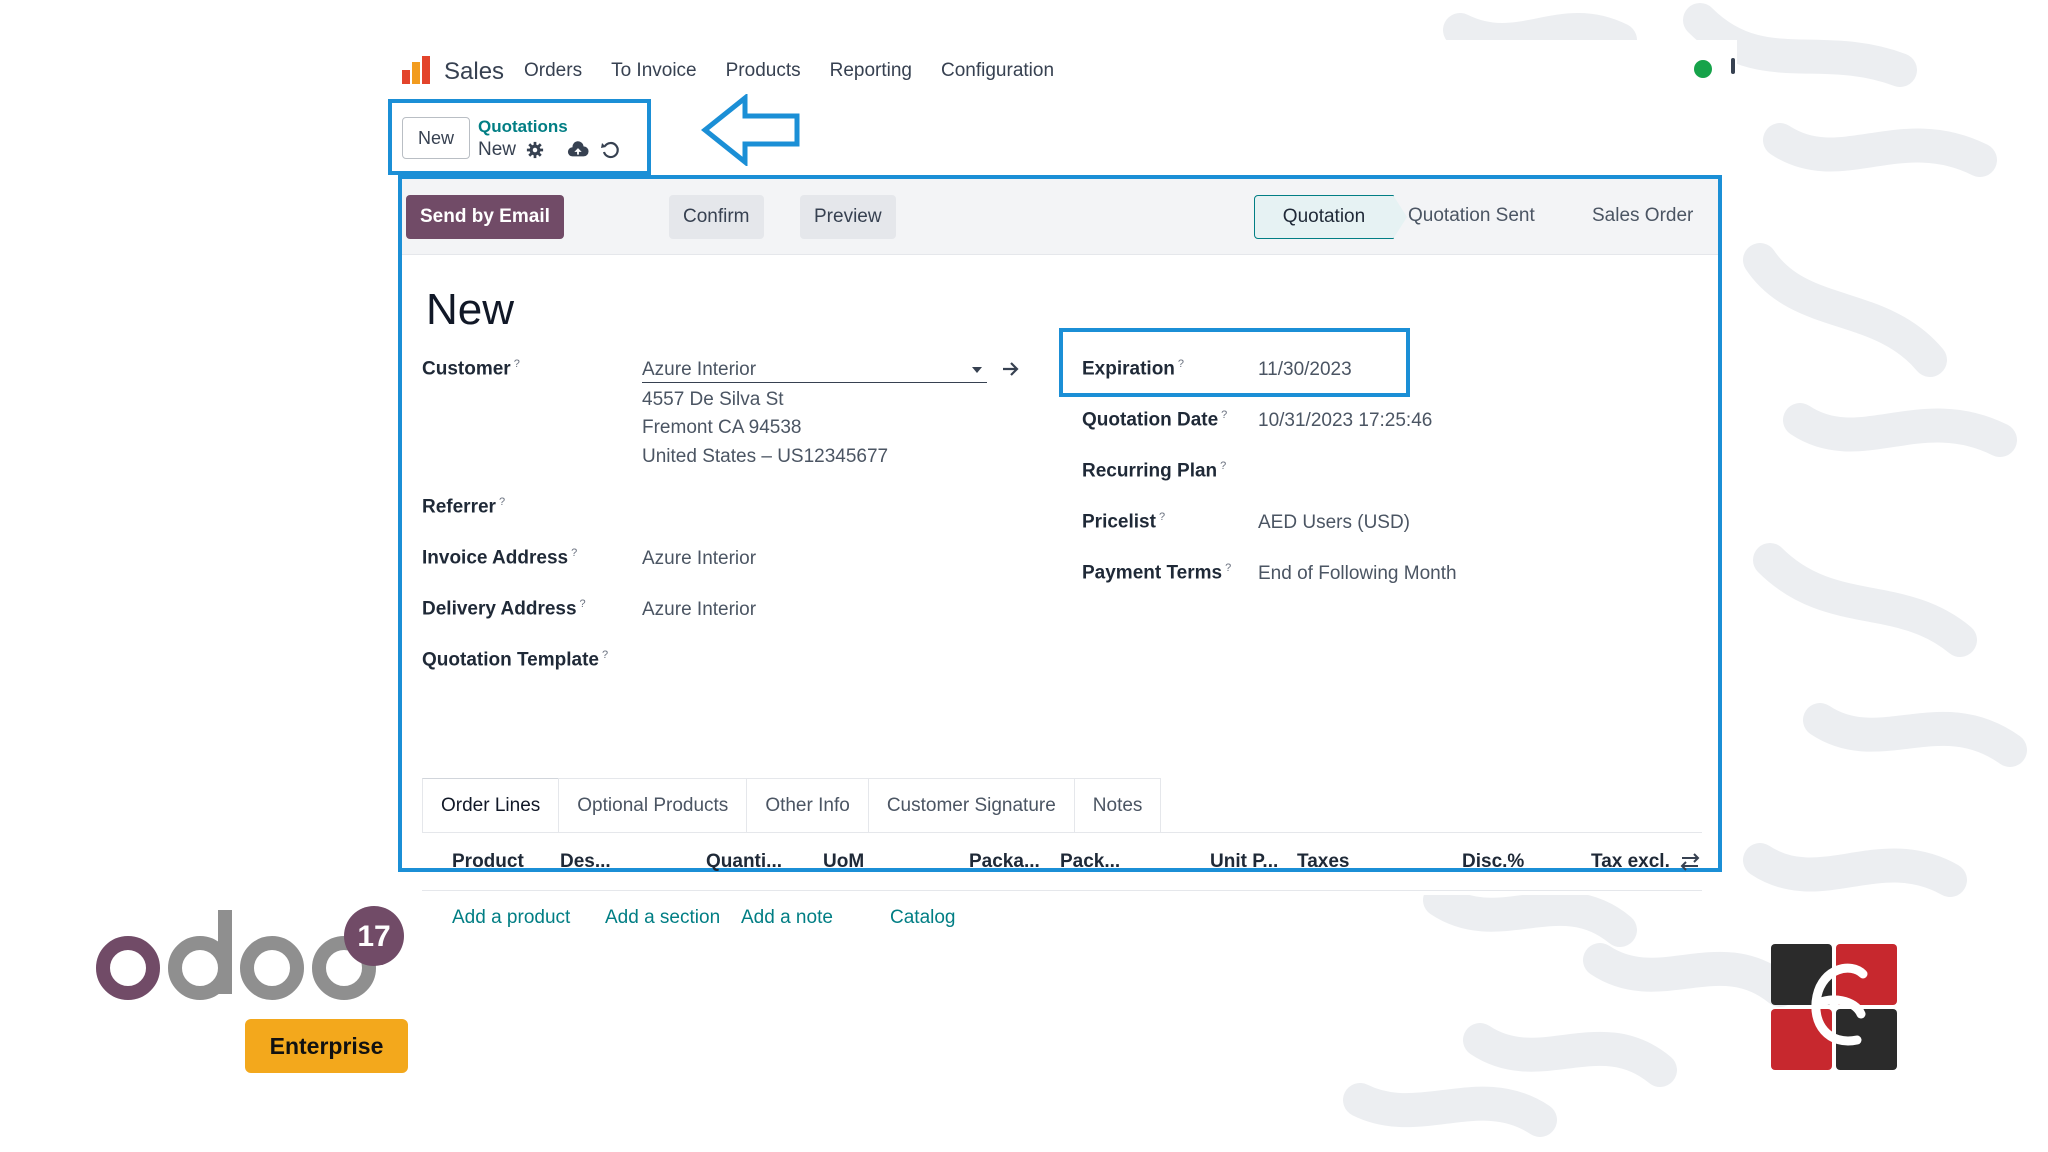 This screenshot has height=1152, width=2048. I want to click on payment-terms-label: Payment Terms?, so click(1156, 573).